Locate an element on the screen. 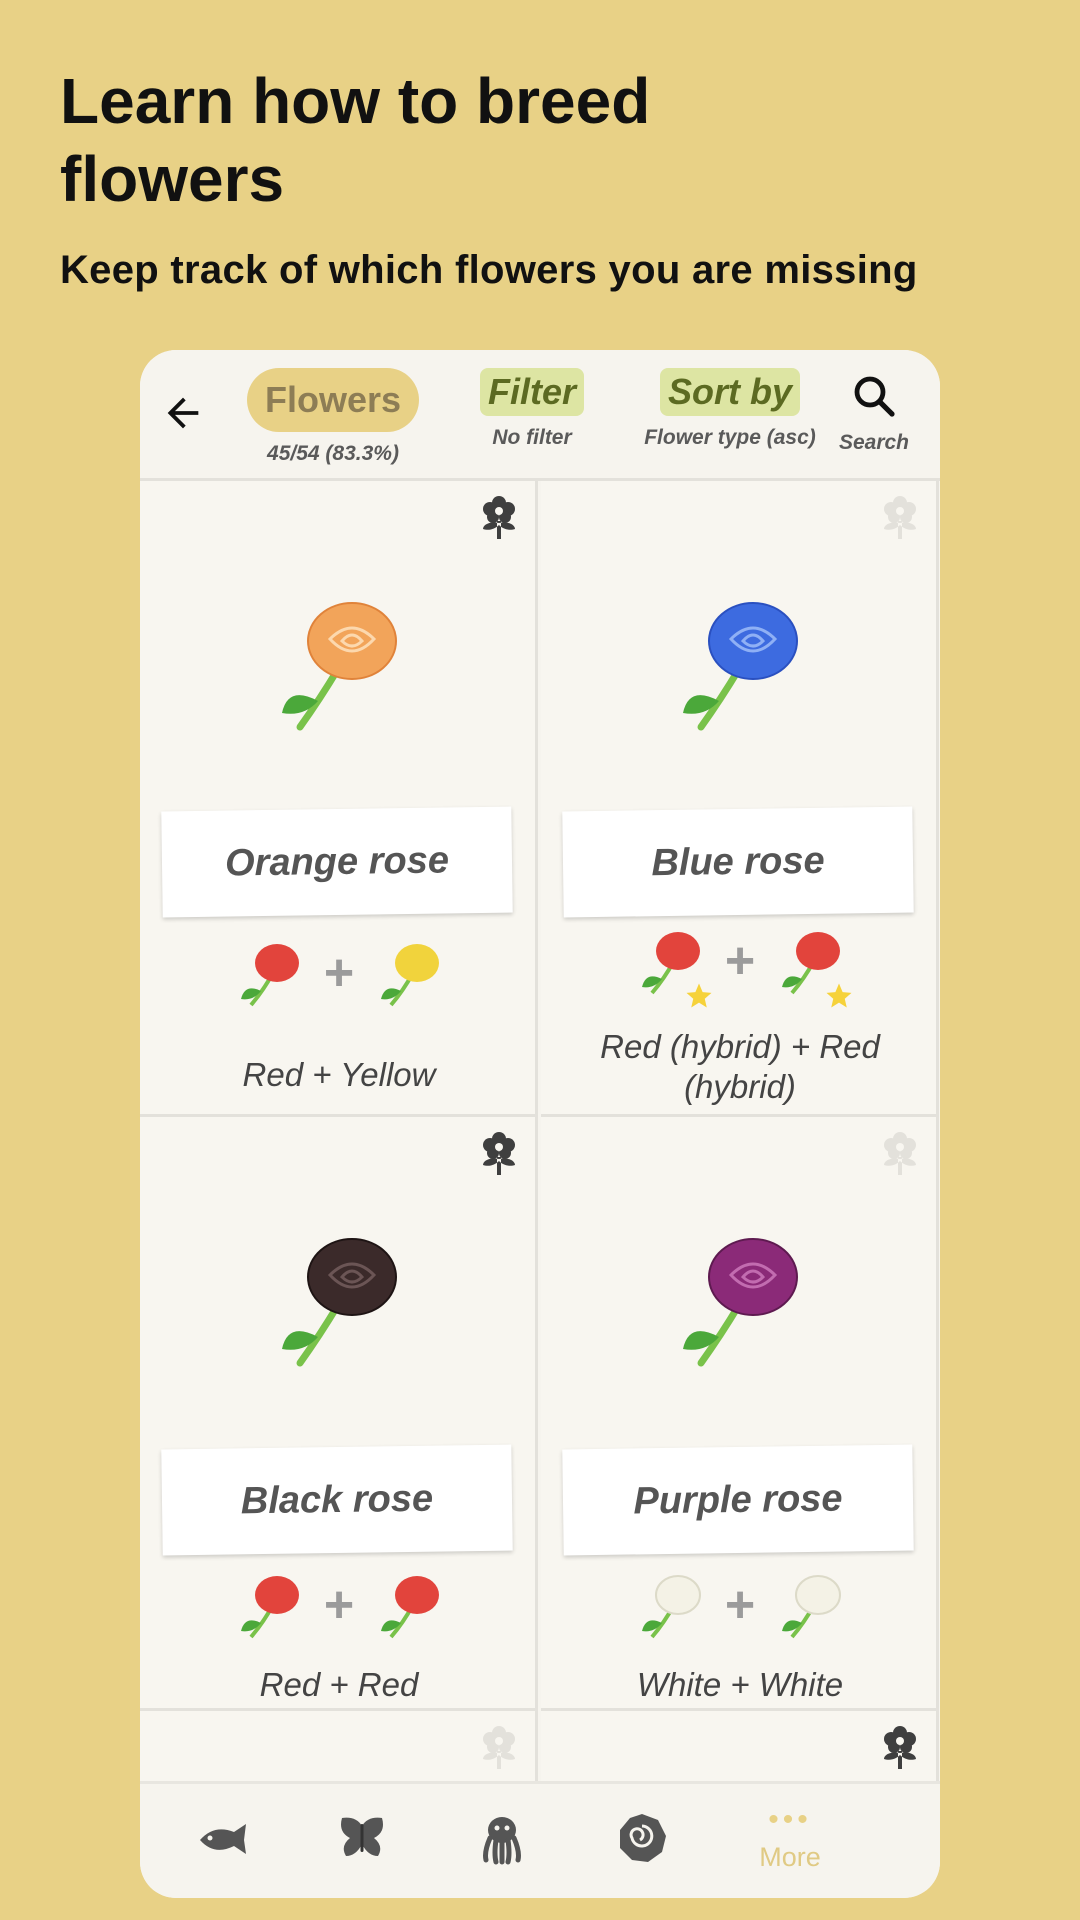 The width and height of the screenshot is (1080, 1920). butterfly-icon is located at coordinates (362, 1838).